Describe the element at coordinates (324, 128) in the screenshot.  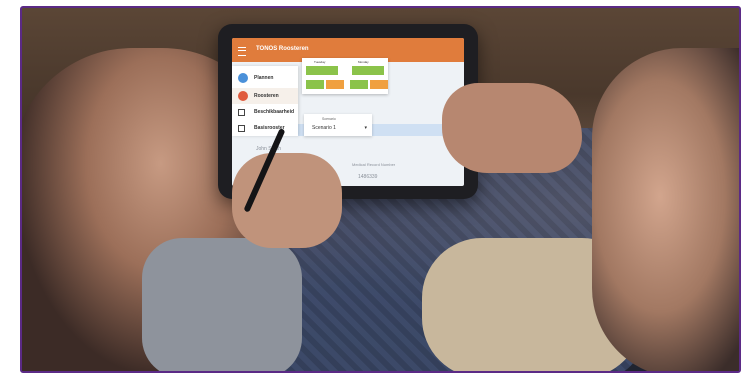
I see `scenario-value: Scenario 1` at that location.